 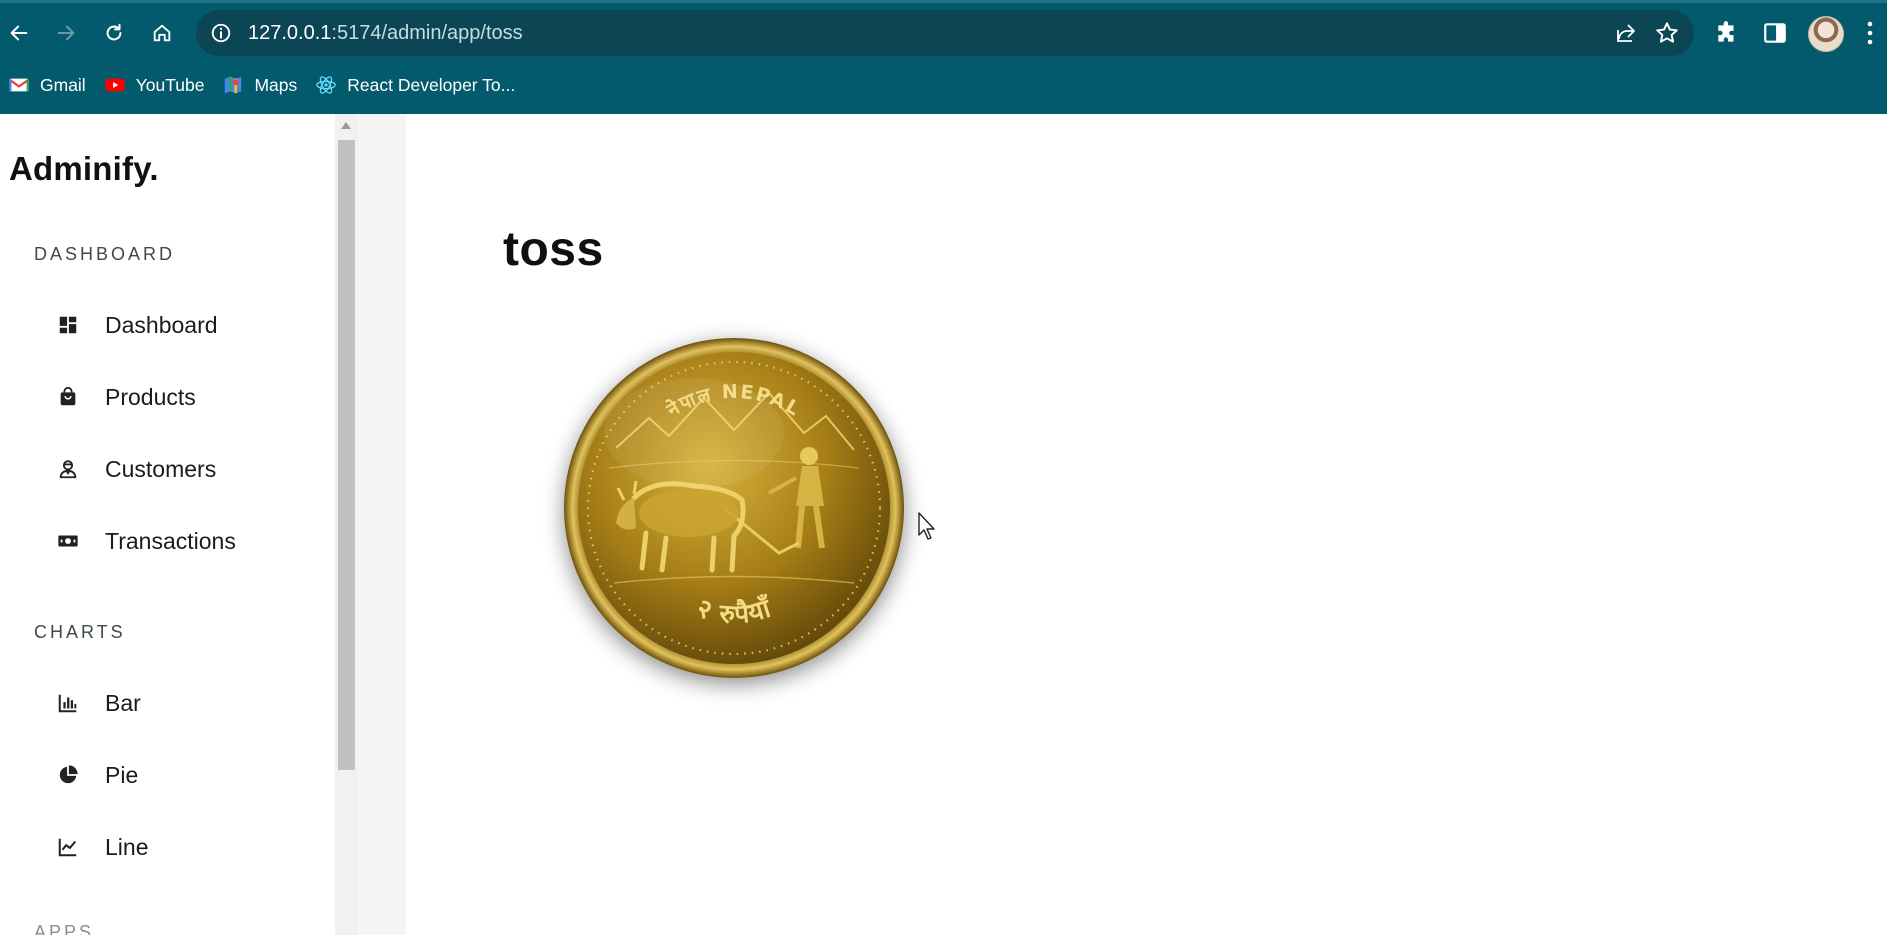 What do you see at coordinates (221, 33) in the screenshot?
I see `info-icon` at bounding box center [221, 33].